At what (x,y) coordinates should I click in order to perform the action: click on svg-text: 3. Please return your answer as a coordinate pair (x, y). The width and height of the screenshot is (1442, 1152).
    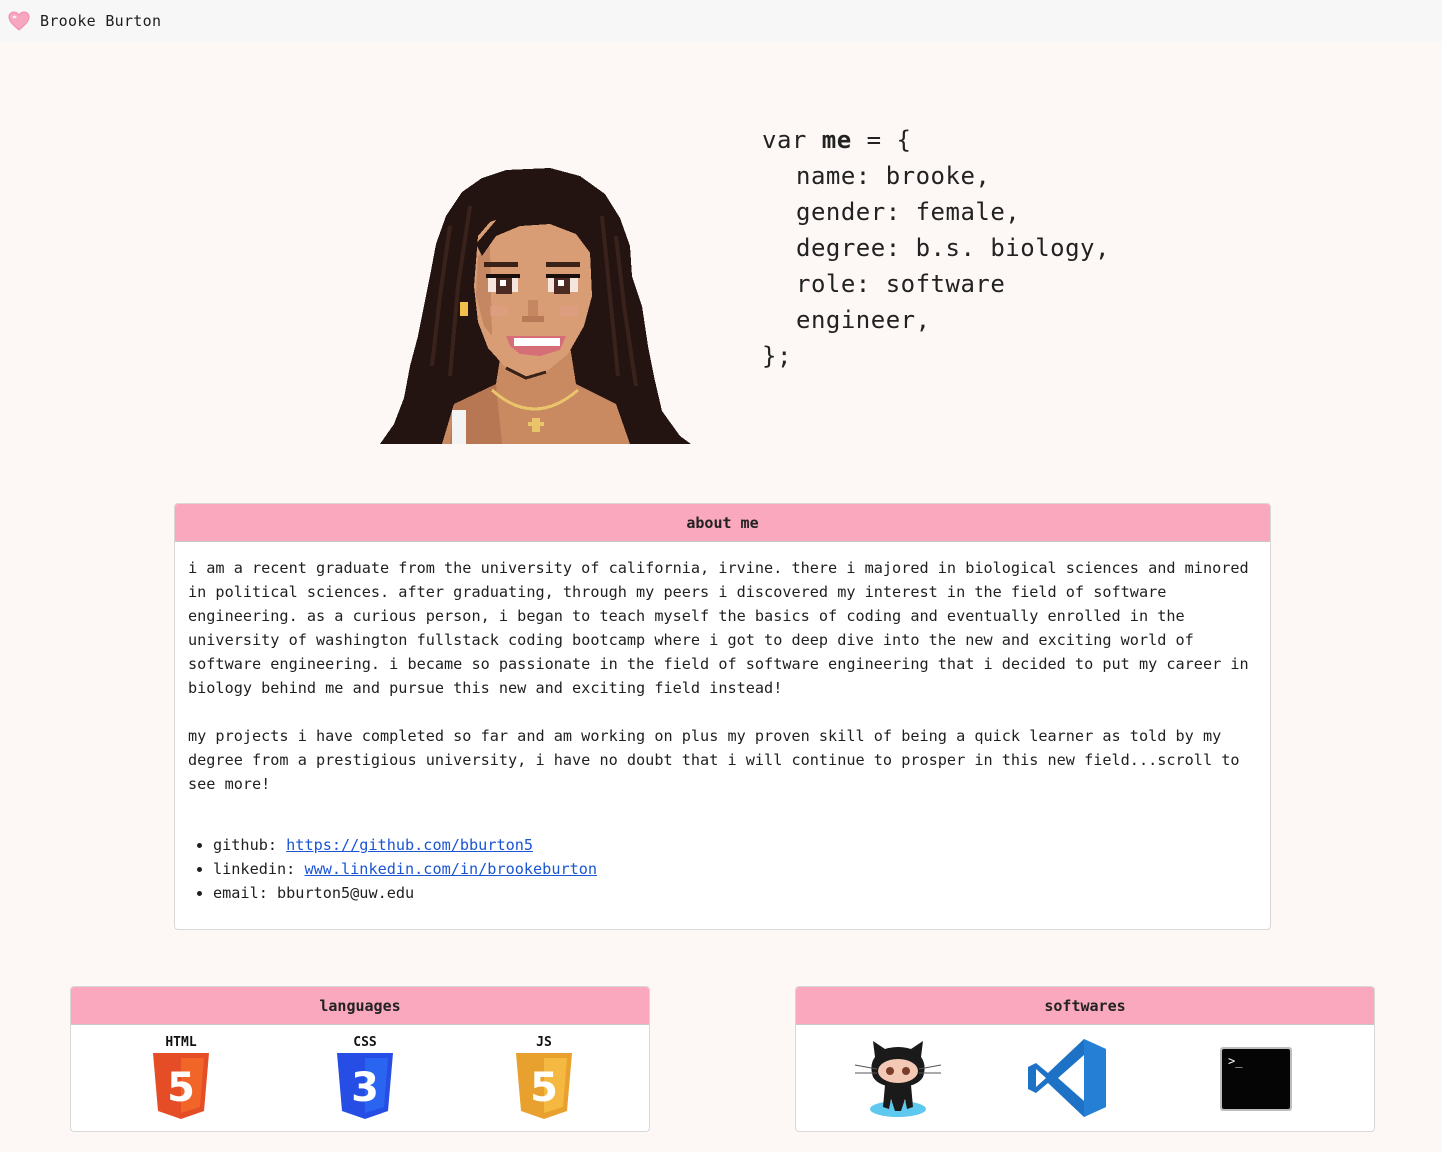
    Looking at the image, I should click on (365, 1088).